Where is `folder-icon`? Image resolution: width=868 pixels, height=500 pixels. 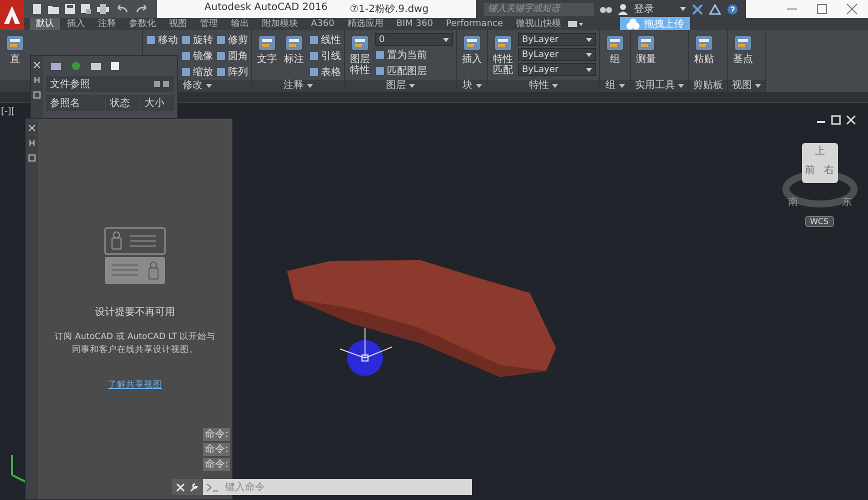
folder-icon is located at coordinates (53, 9).